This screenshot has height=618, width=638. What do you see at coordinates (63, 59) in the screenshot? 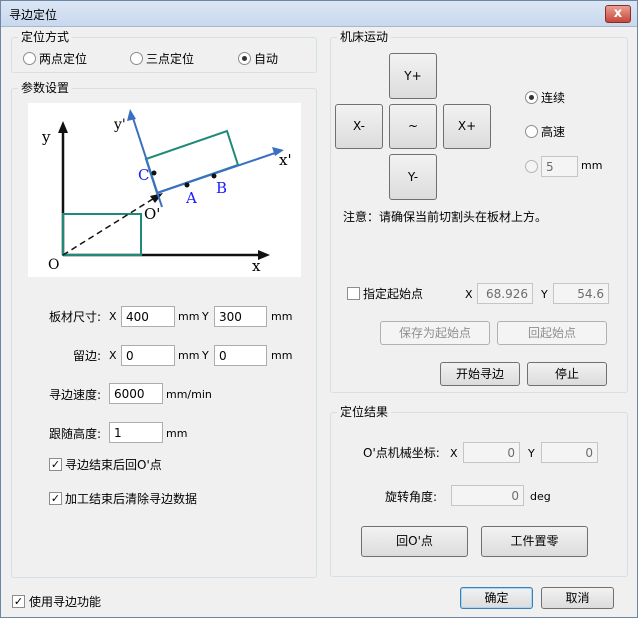
I see `radio-two-point-label: 两点定位` at bounding box center [63, 59].